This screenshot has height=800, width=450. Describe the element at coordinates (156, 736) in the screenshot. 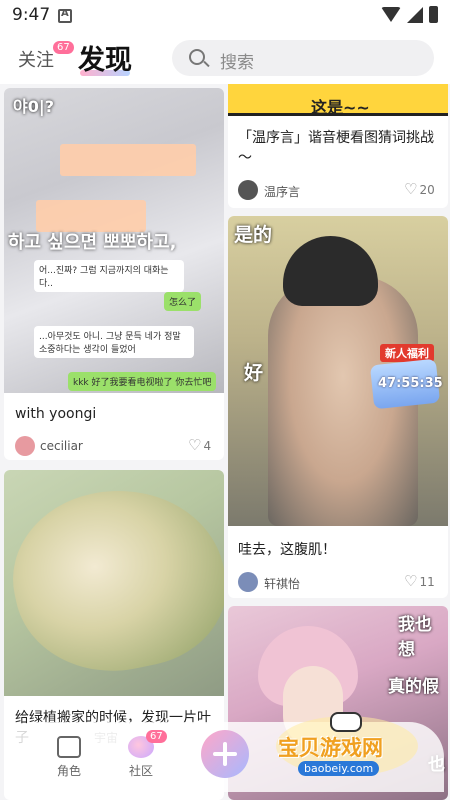

I see `community-badge: 67` at that location.